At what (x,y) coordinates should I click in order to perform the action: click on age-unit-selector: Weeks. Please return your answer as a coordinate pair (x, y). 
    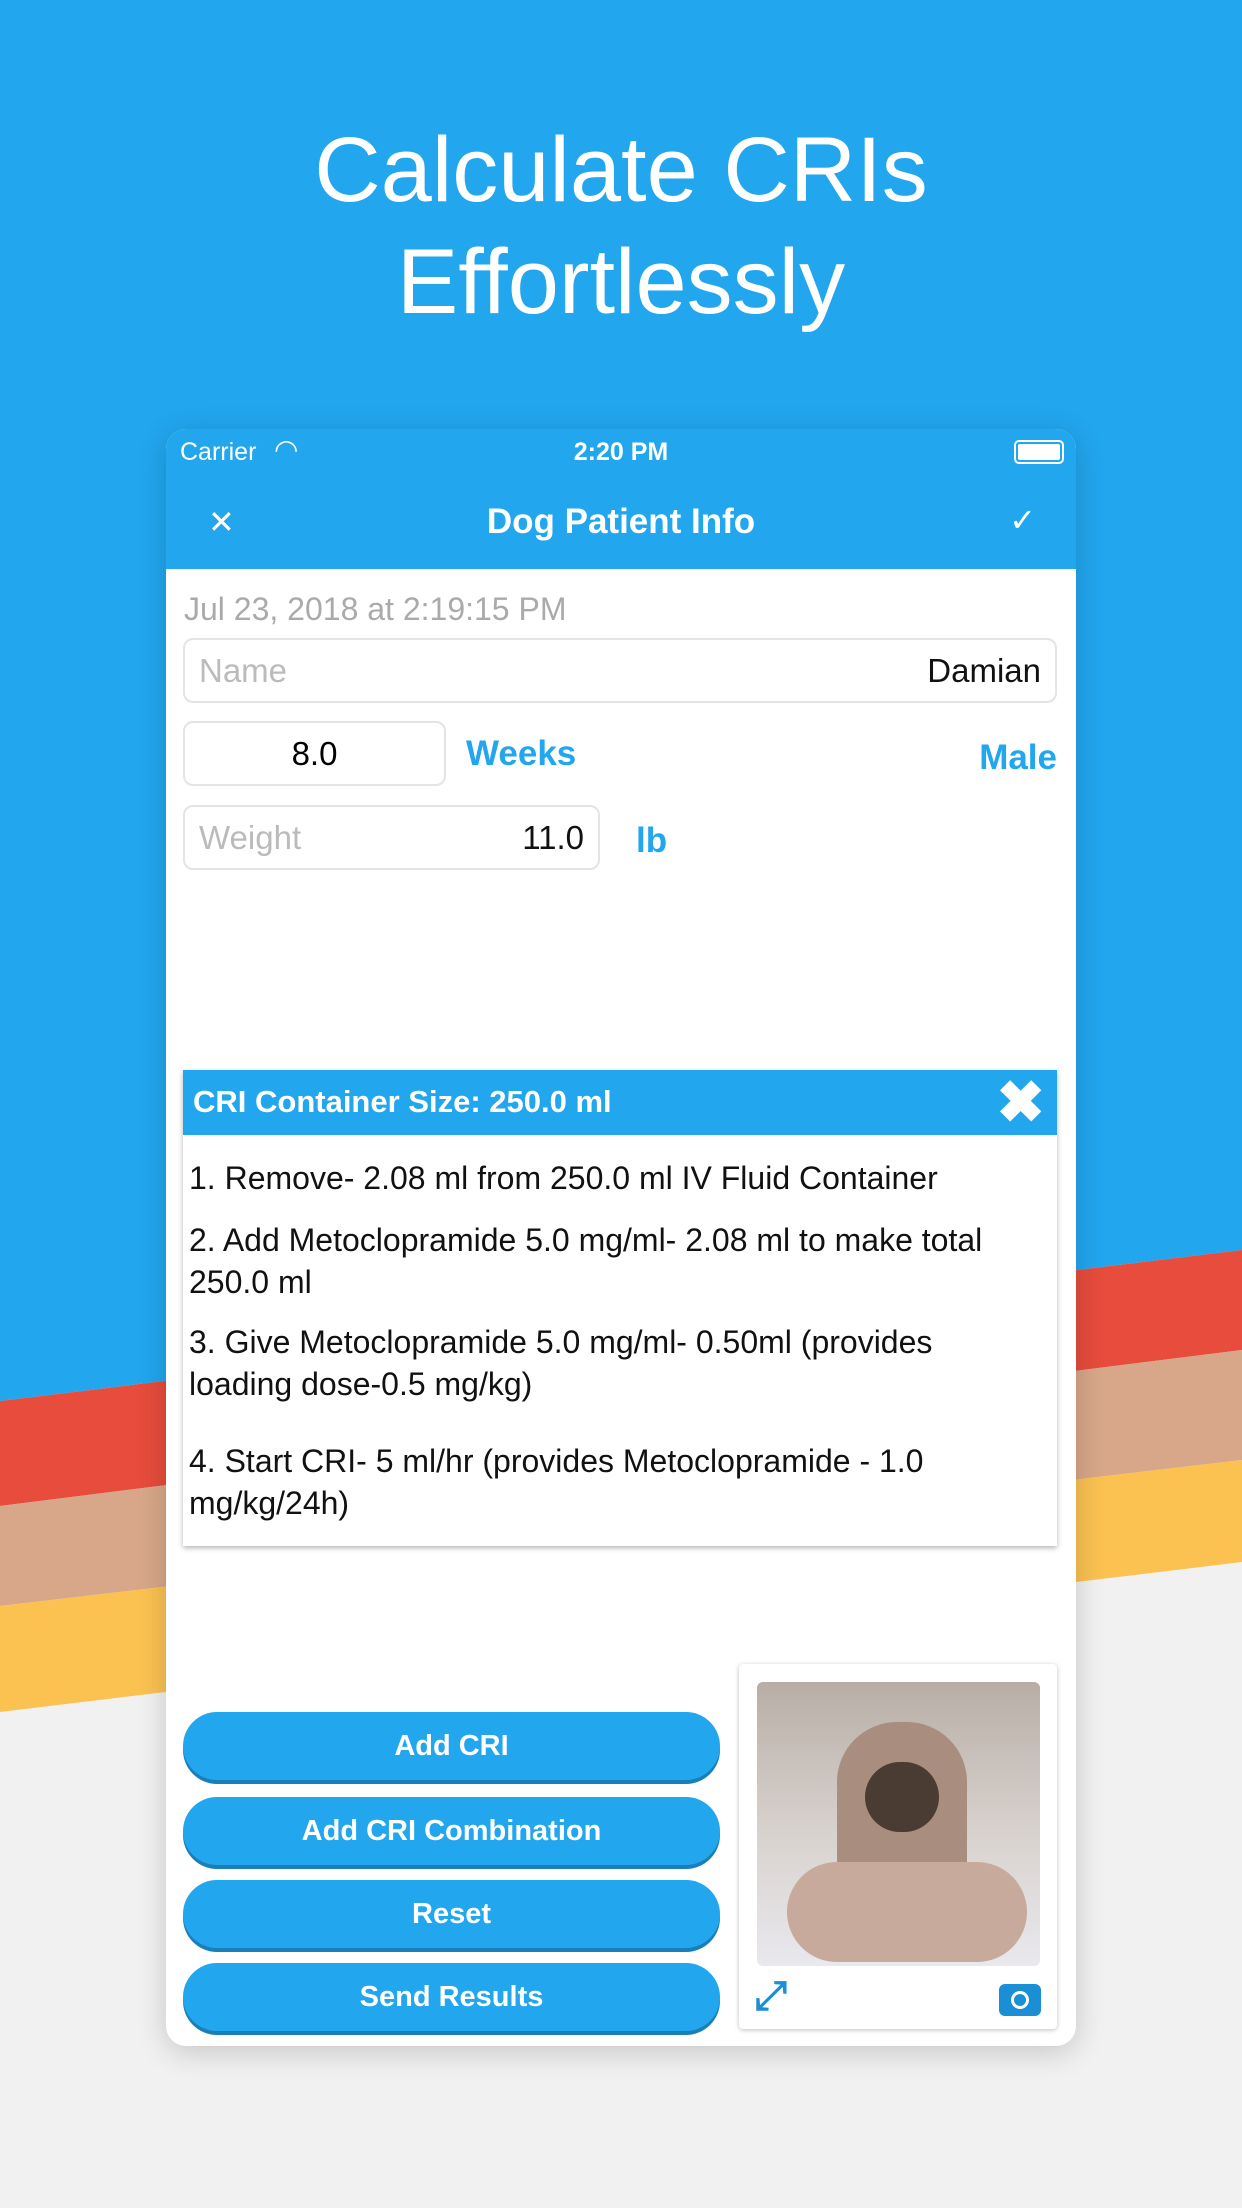
    Looking at the image, I should click on (521, 754).